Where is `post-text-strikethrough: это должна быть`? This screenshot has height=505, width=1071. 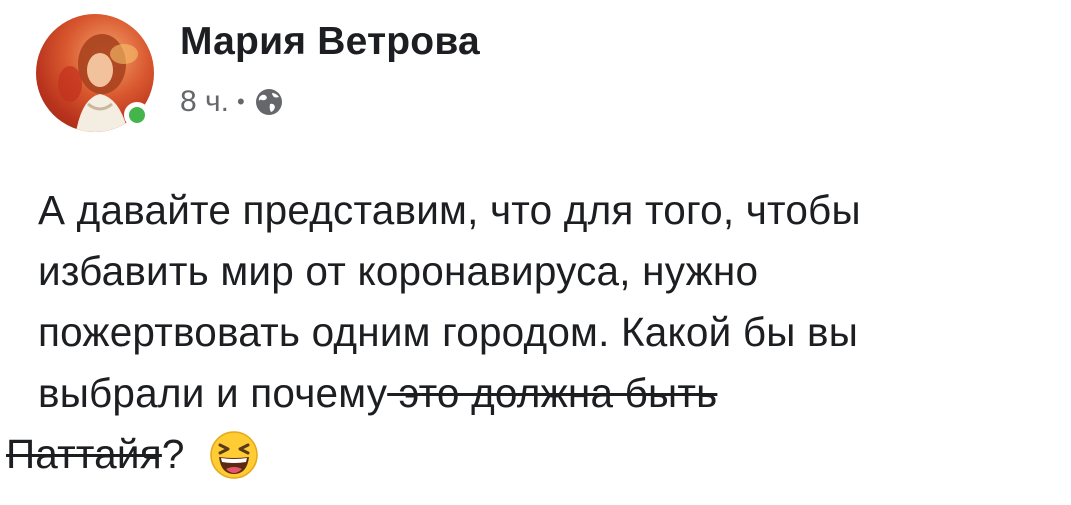
post-text-strikethrough: это должна быть is located at coordinates (552, 393).